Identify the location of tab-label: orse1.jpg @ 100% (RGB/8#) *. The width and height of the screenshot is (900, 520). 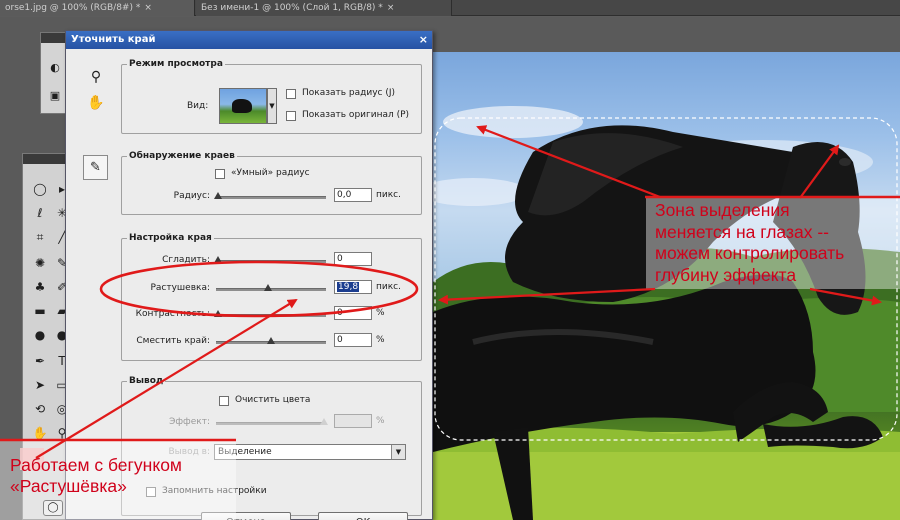
(73, 8).